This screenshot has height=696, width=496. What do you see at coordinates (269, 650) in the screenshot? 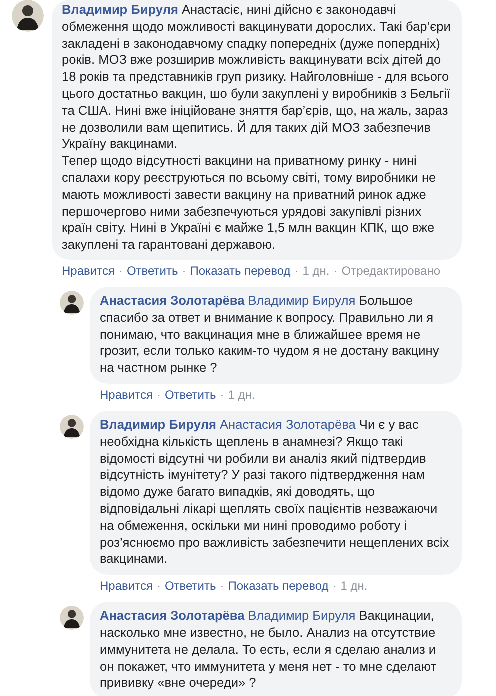
I see `comment-text: Анастасия Золотарёва Владимир Бируля Вакцинации, насколько мне известно, не было. Анализ на отсутствие иммунитета не делала. То есть, если я сделаю анализ и он покажет, что иммунитета у меня нет - то мне сделают прививку «вне очереди» ?` at bounding box center [269, 650].